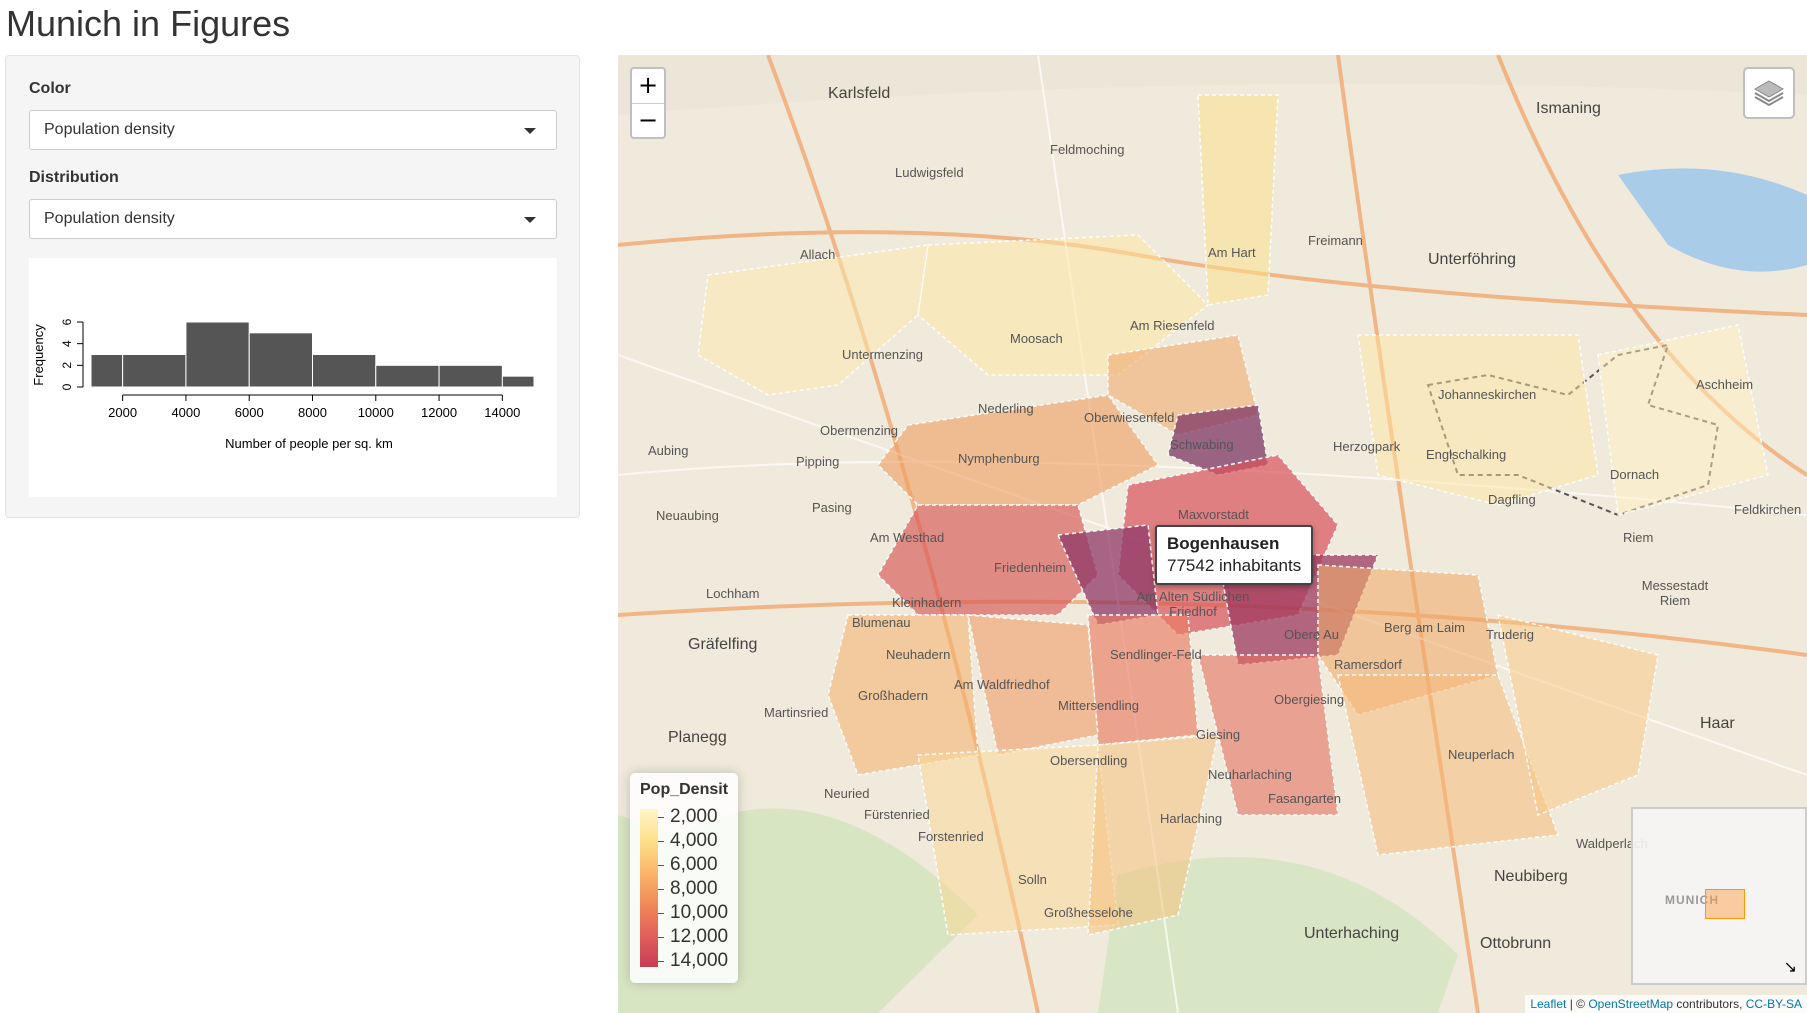 The width and height of the screenshot is (1807, 1013). Describe the element at coordinates (1367, 446) in the screenshot. I see `map-label-herzogpark: Herzogpark` at that location.